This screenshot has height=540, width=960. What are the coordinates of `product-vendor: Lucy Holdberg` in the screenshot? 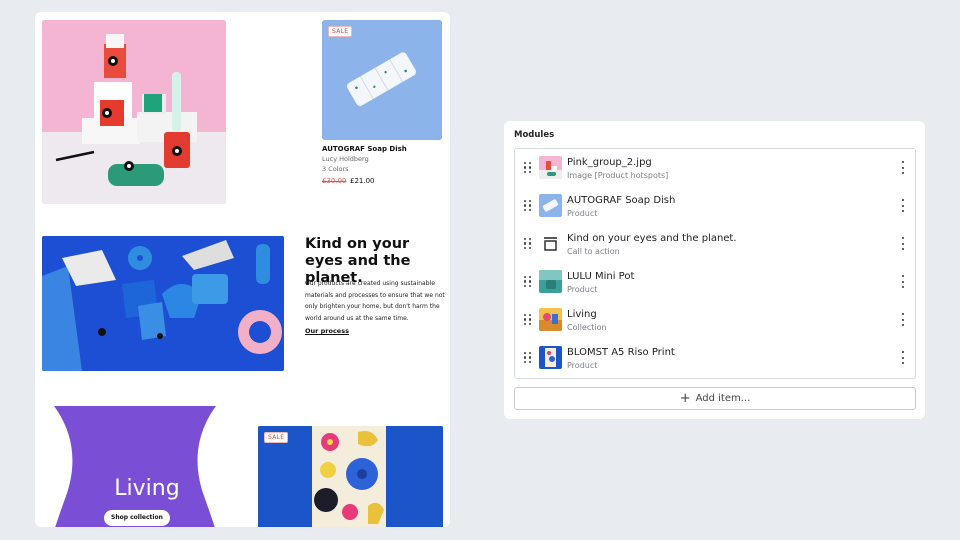 It's located at (345, 159).